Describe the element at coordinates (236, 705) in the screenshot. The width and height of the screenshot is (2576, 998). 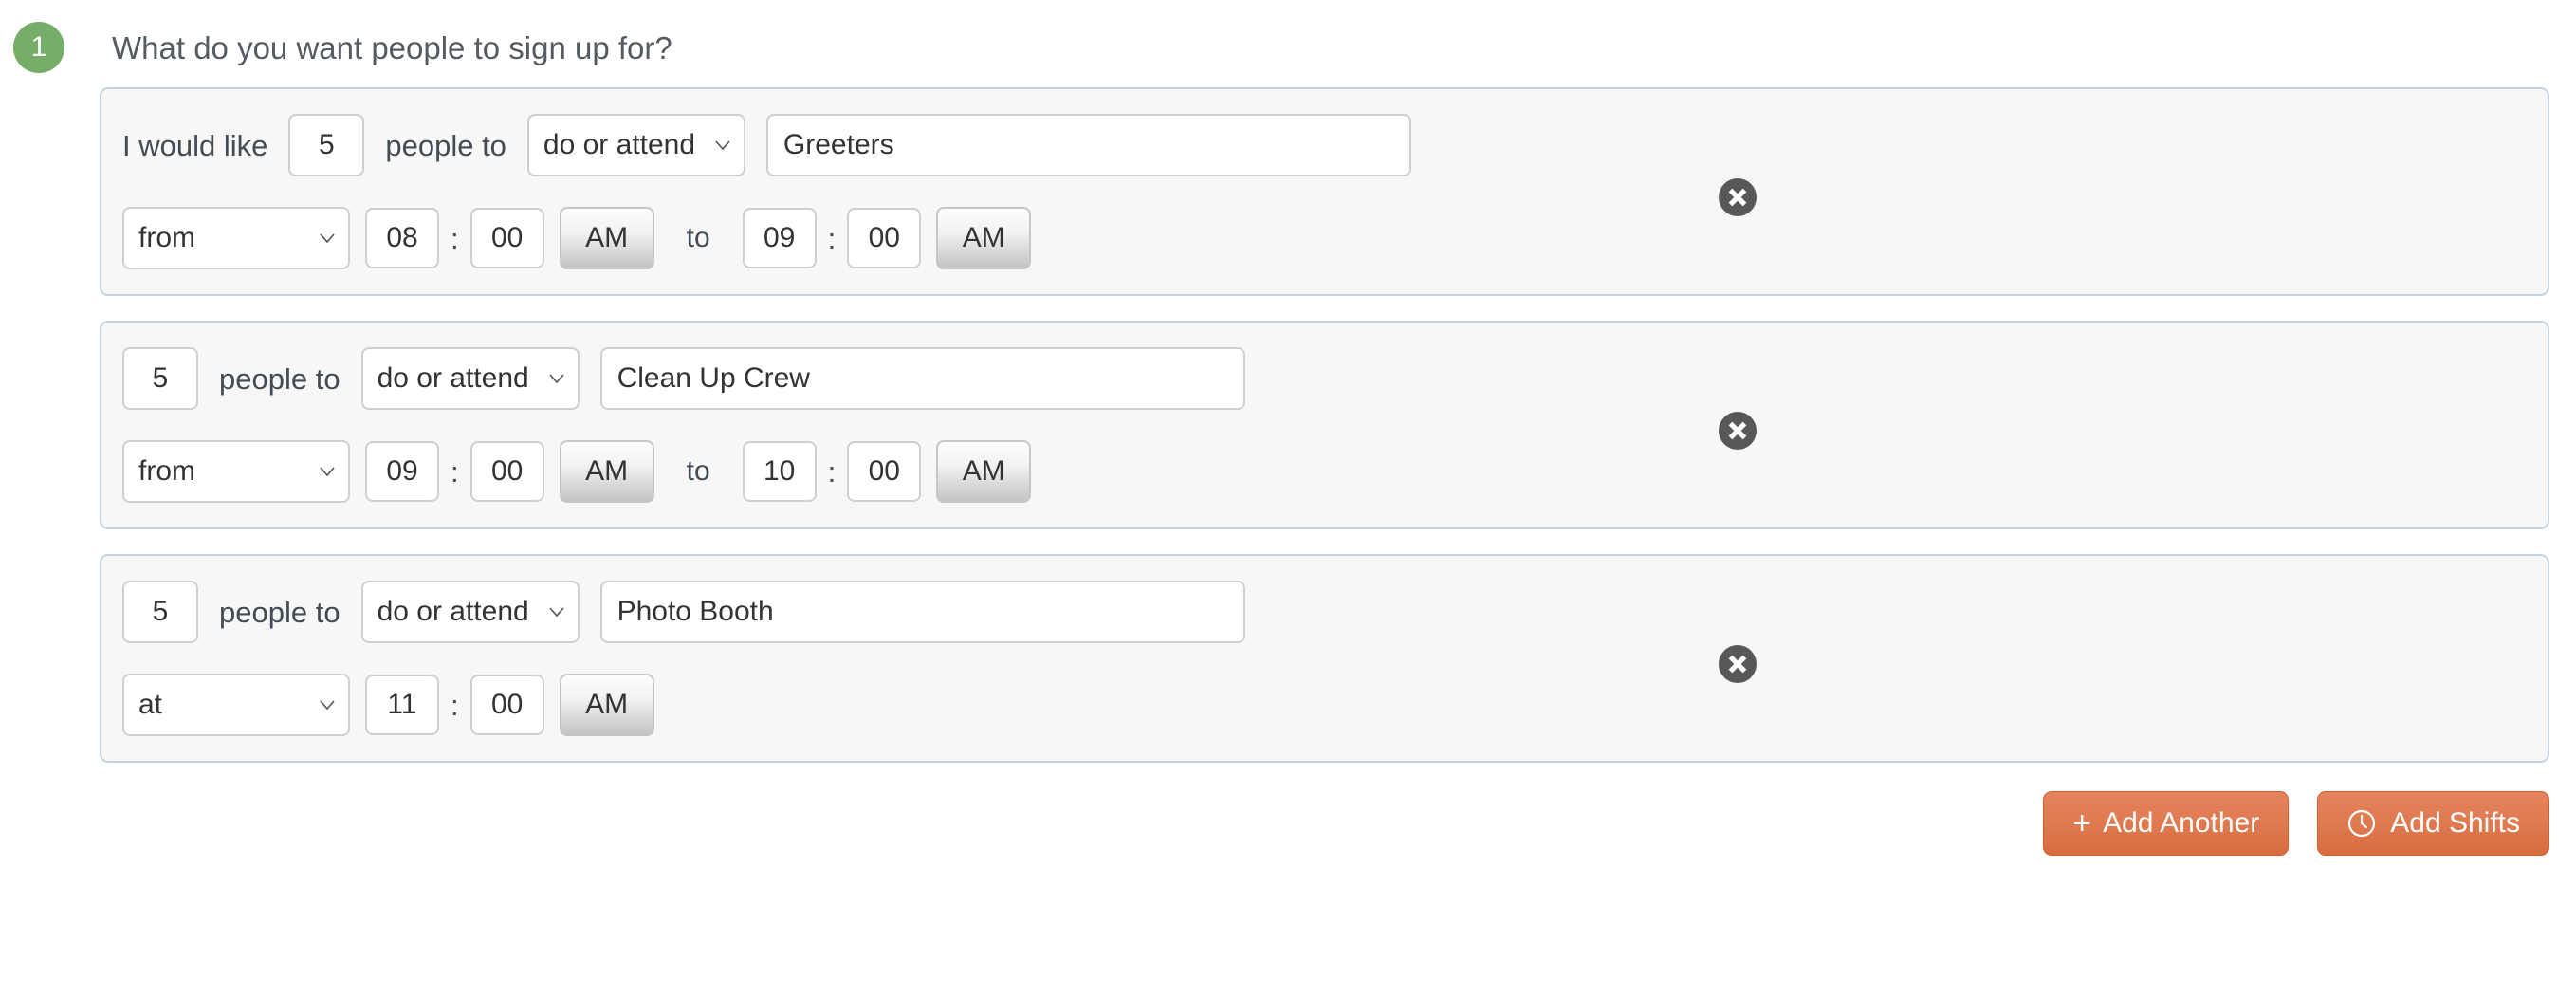
I see `when-mode-select: at` at that location.